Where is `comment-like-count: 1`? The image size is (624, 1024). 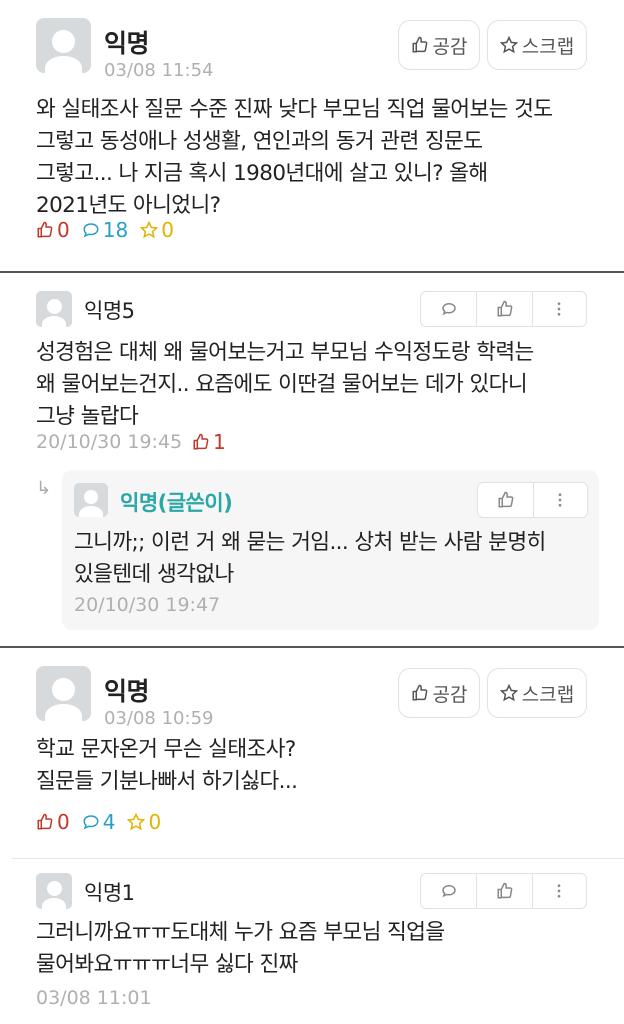 comment-like-count: 1 is located at coordinates (209, 442).